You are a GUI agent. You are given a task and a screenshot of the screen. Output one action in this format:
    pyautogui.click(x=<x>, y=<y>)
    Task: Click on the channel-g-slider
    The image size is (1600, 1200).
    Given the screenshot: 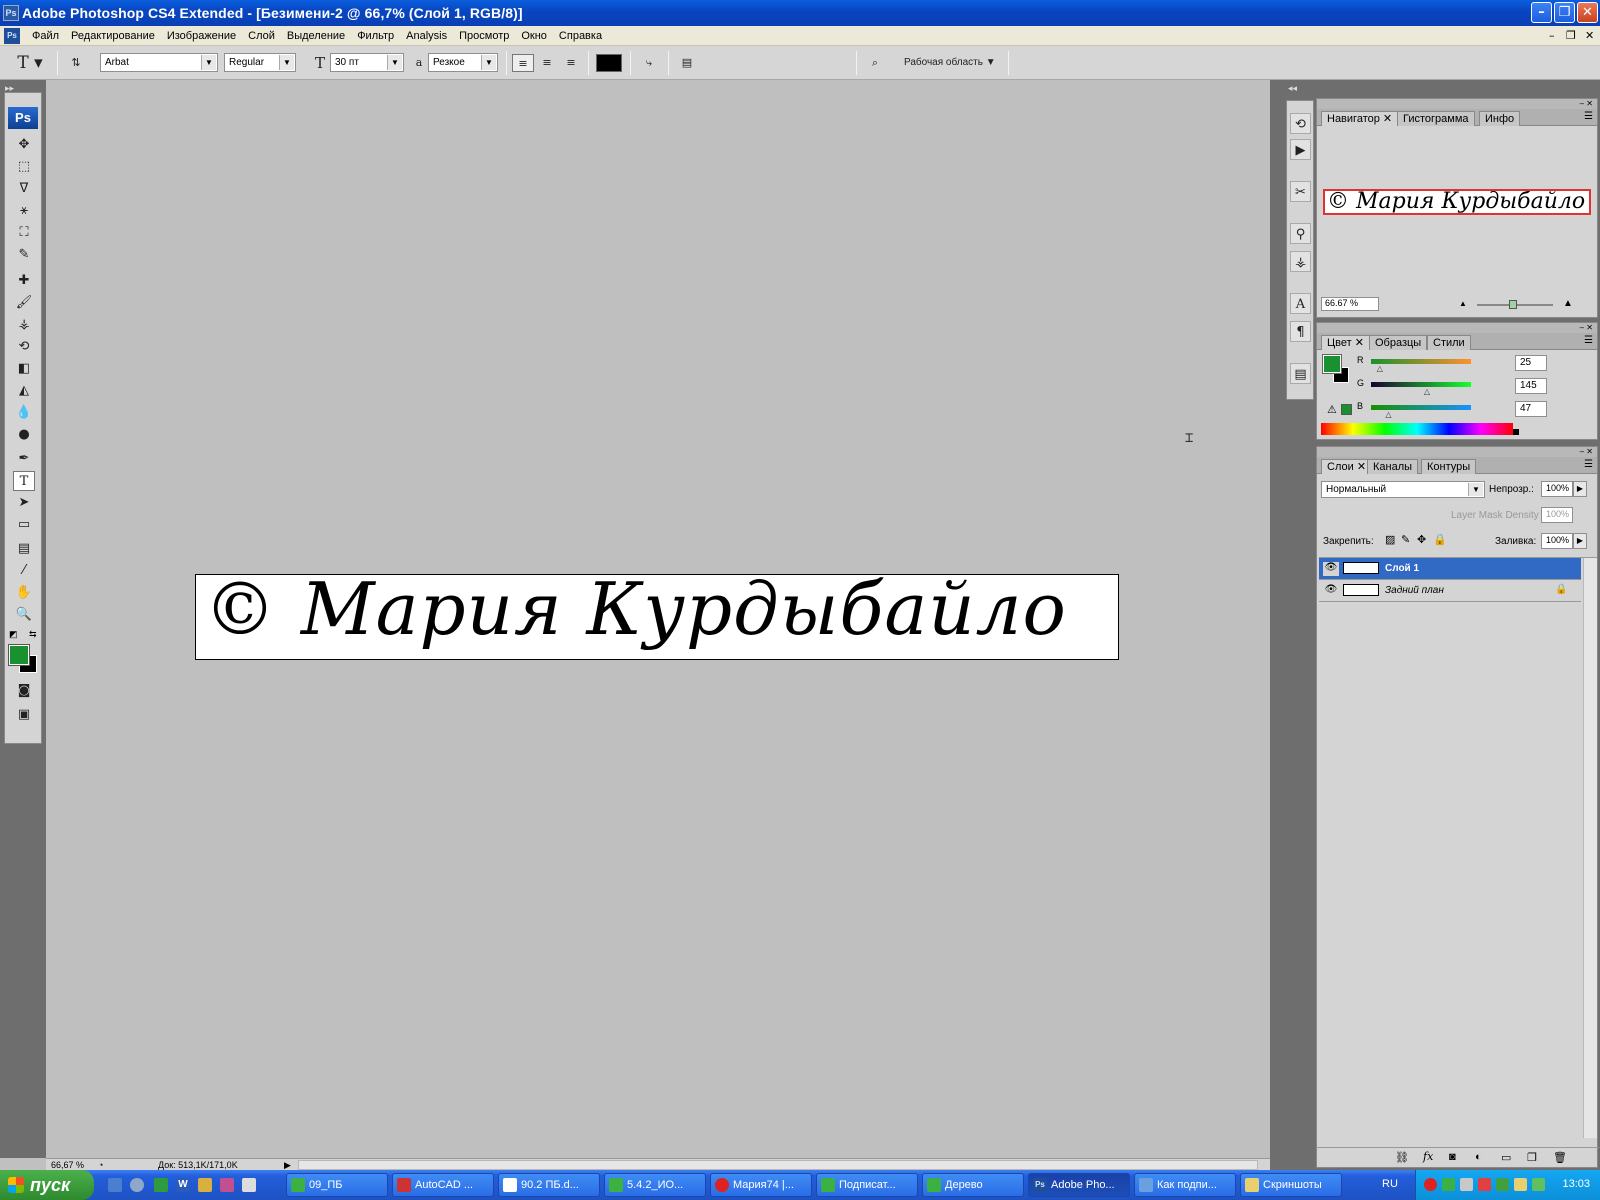 What is the action you would take?
    pyautogui.click(x=1421, y=384)
    